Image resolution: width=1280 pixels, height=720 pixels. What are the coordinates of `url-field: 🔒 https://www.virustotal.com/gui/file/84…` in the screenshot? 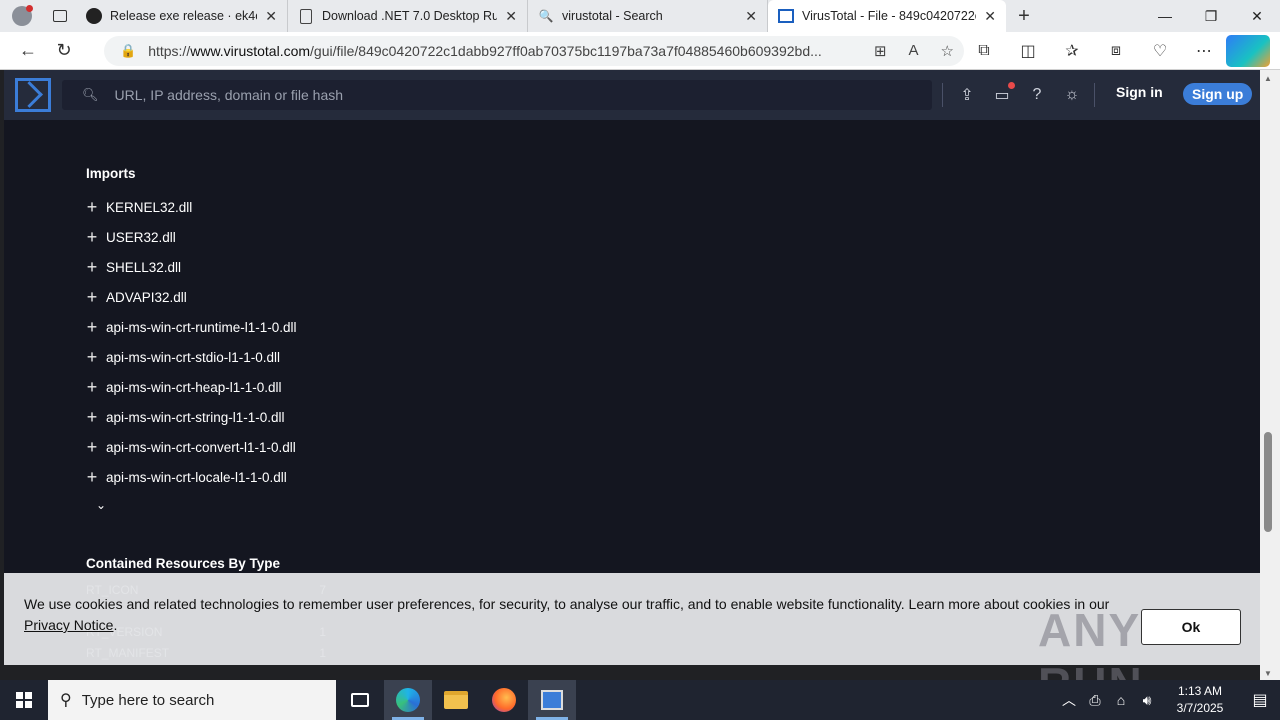 It's located at (534, 51).